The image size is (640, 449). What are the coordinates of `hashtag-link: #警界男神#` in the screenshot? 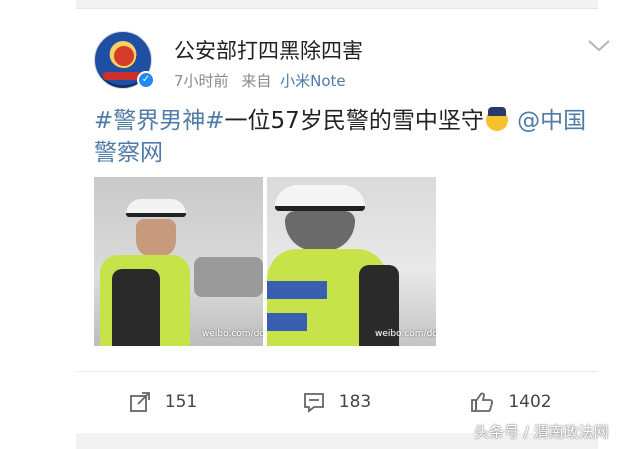 It's located at (159, 121).